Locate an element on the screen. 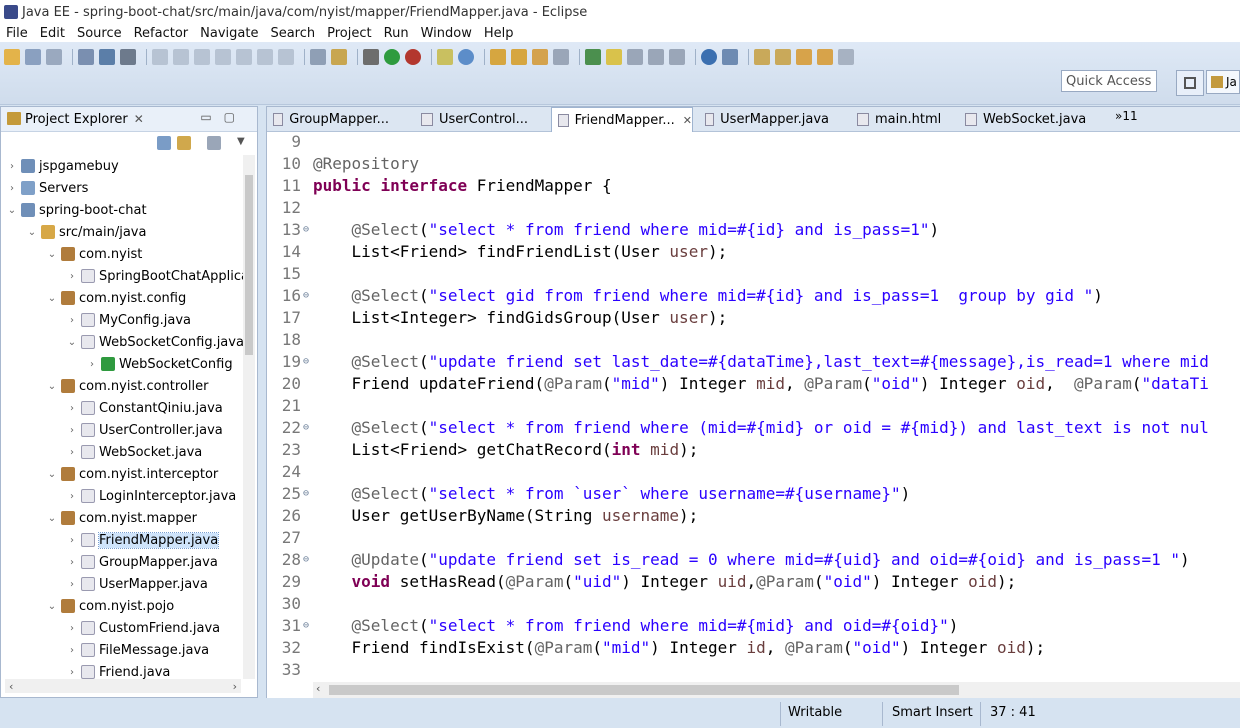 The height and width of the screenshot is (728, 1240). tree-node: › WebSocket.java is located at coordinates (133, 452).